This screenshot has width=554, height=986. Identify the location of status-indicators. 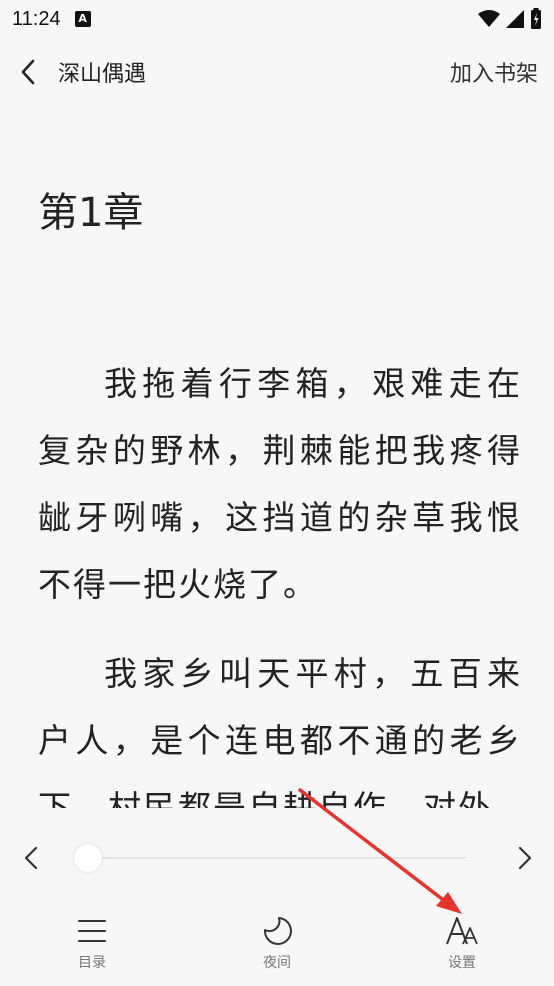
(510, 19).